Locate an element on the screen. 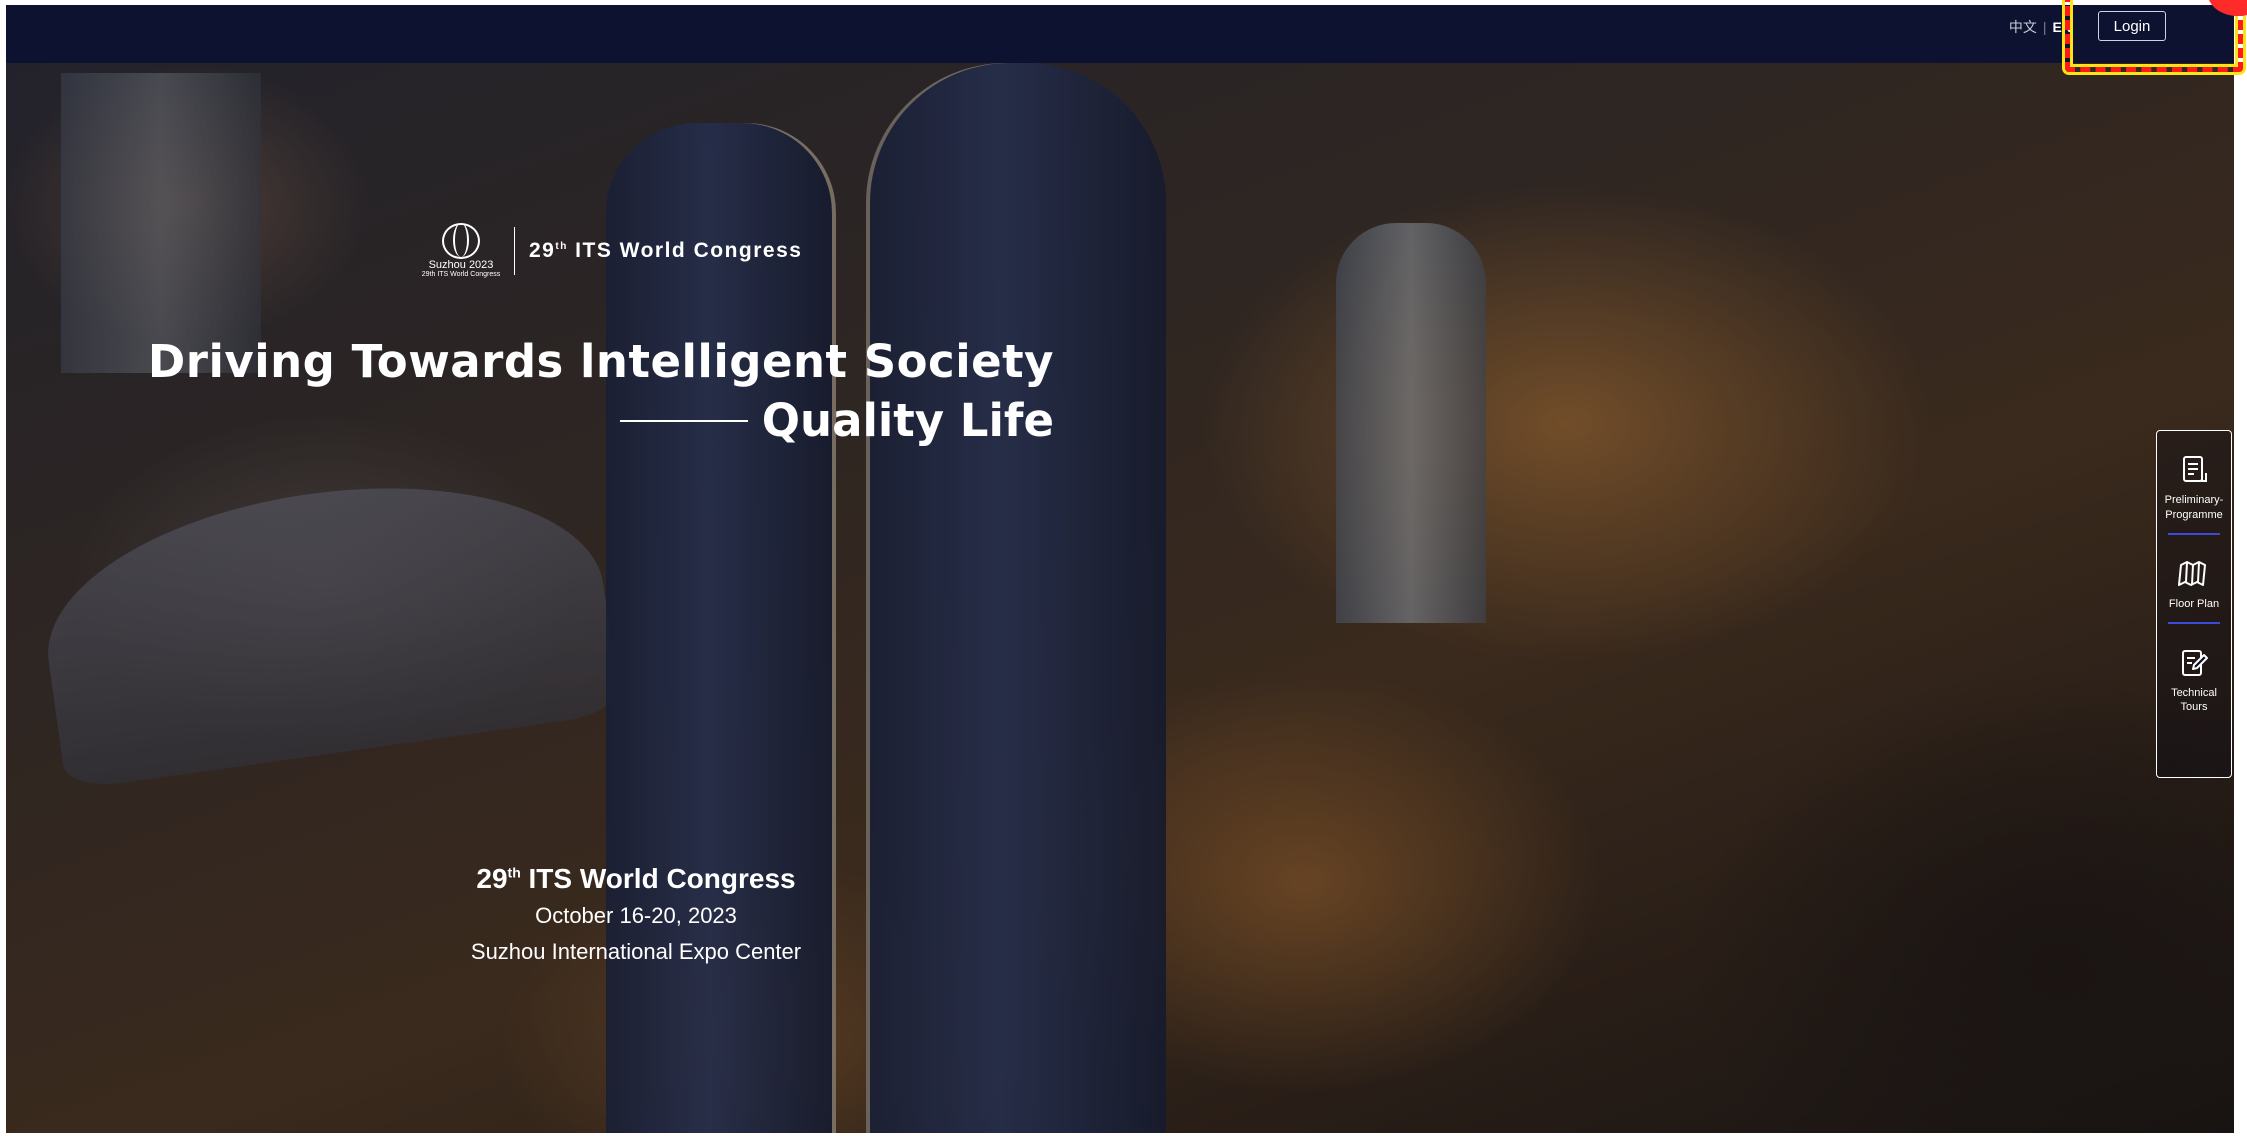 This screenshot has width=2247, height=1136. top-navigation-bar: 中文 | EN Login is located at coordinates (1120, 34).